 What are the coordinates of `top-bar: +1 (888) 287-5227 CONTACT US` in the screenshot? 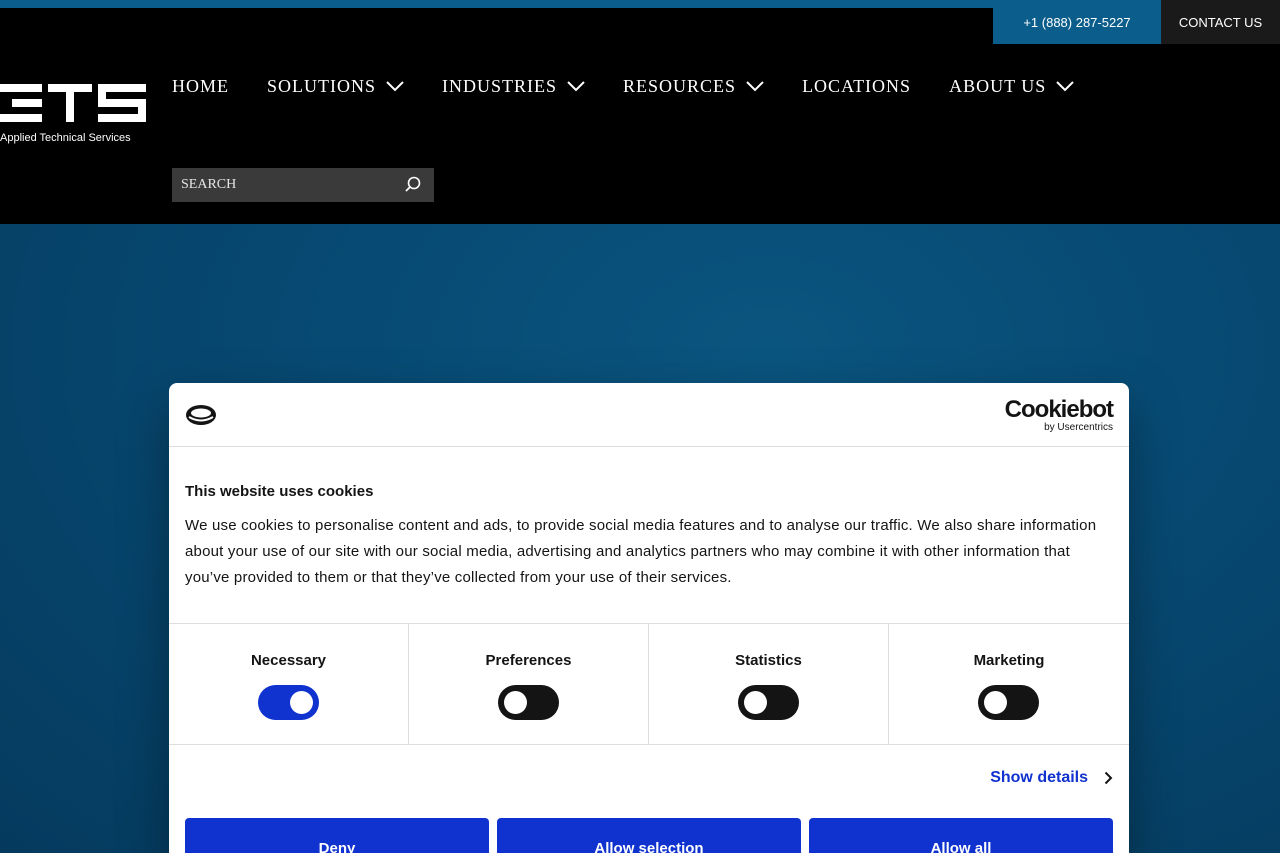 It's located at (640, 22).